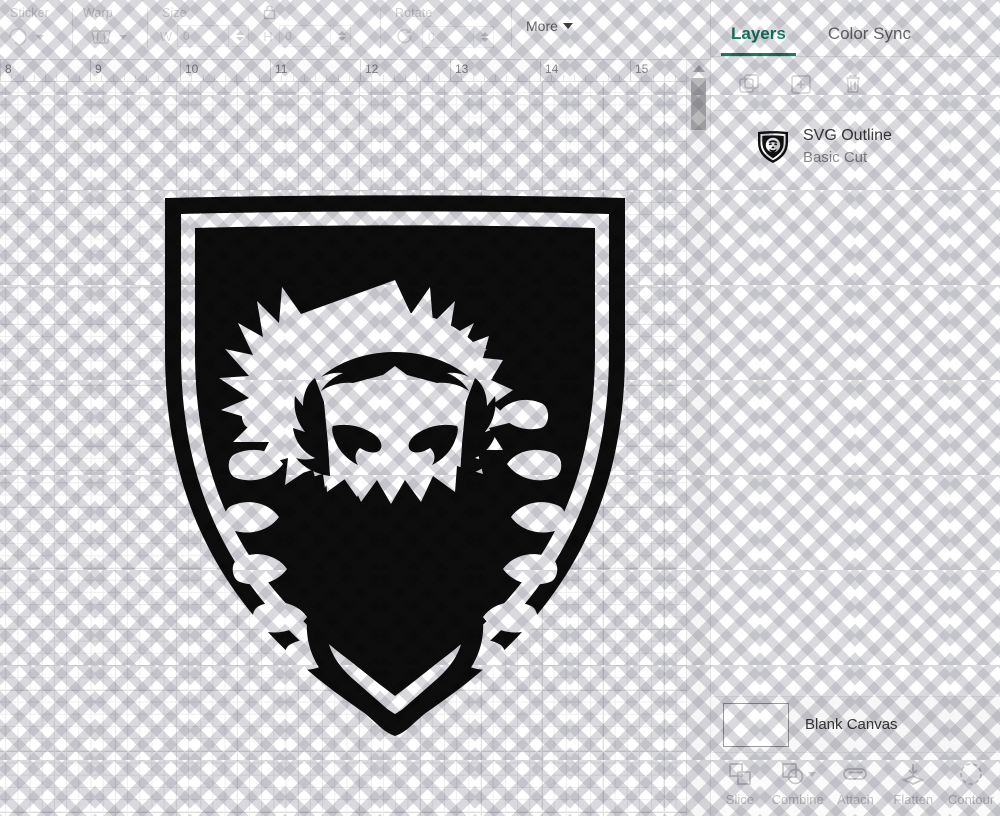 The image size is (1000, 816). I want to click on list-item: SVG Outline Basic Cut, so click(855, 146).